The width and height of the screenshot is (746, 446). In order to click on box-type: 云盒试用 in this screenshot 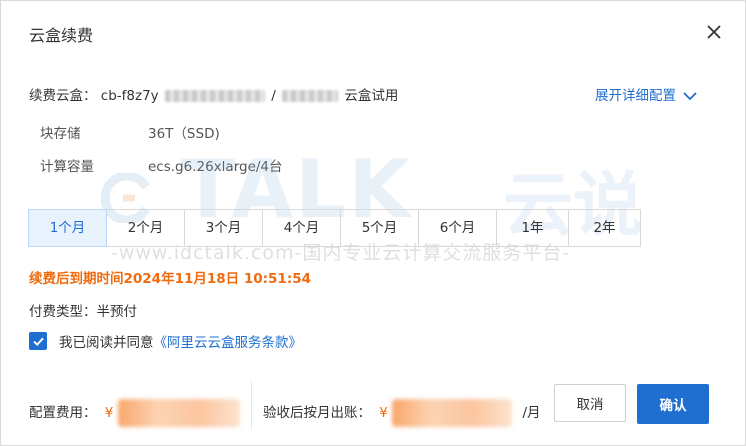, I will do `click(371, 96)`.